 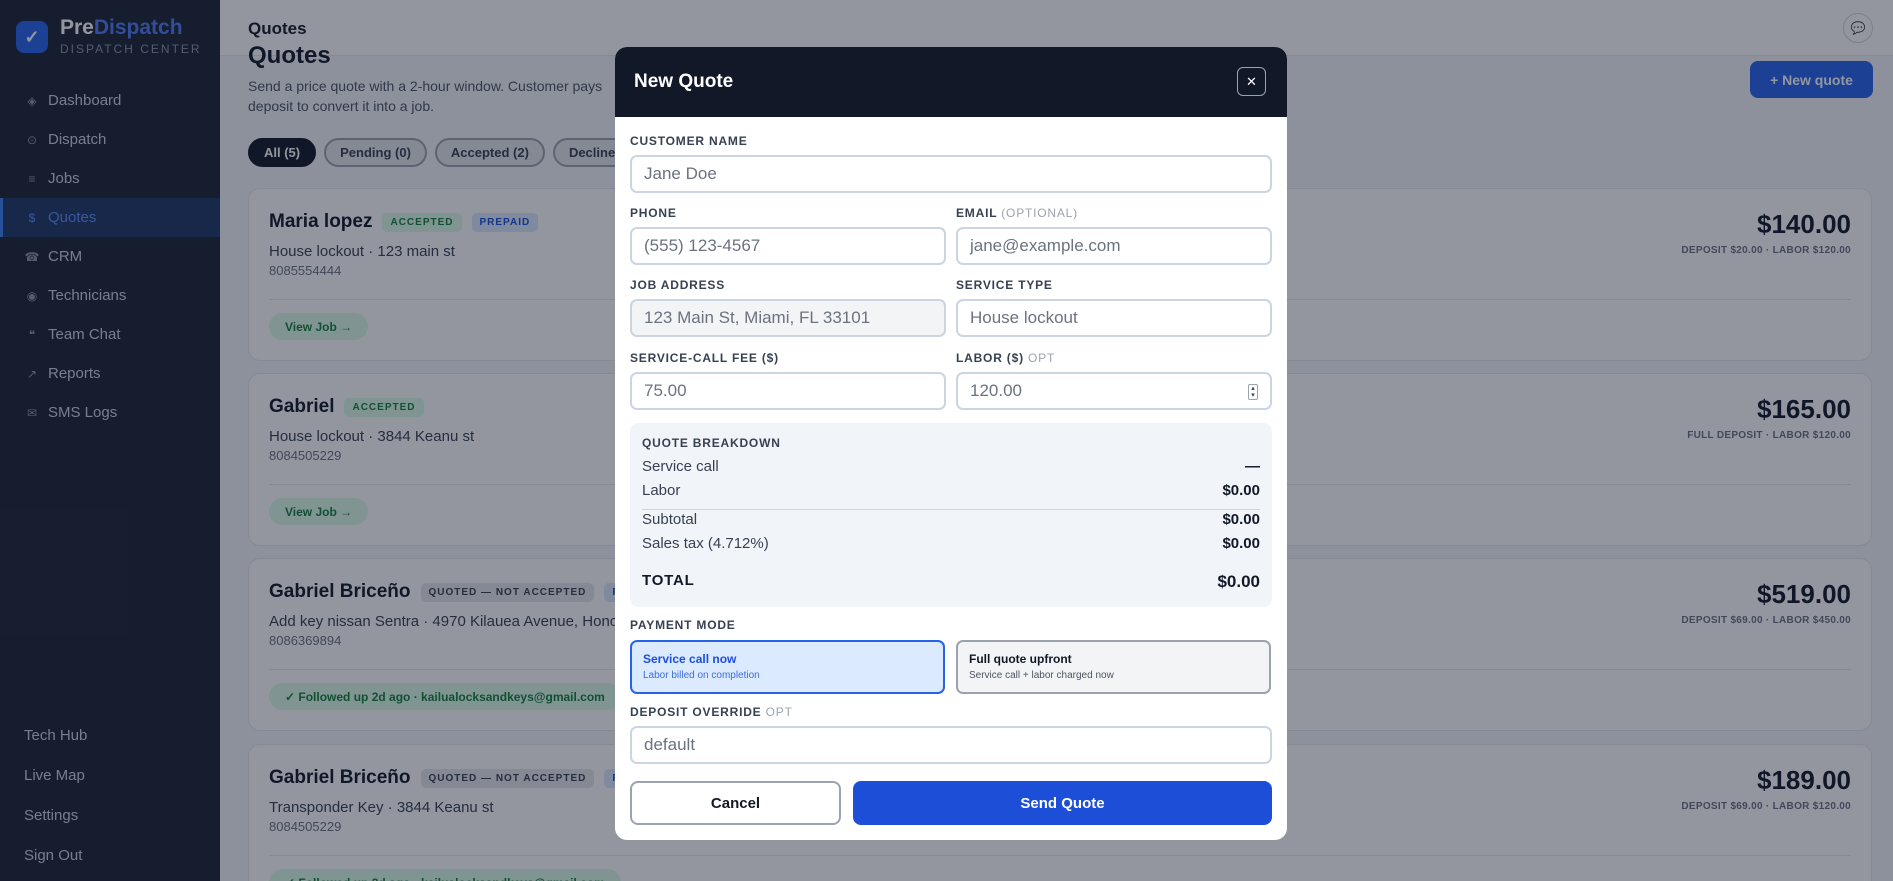 What do you see at coordinates (951, 519) in the screenshot?
I see `breakdown-row: Subtotal $0.00` at bounding box center [951, 519].